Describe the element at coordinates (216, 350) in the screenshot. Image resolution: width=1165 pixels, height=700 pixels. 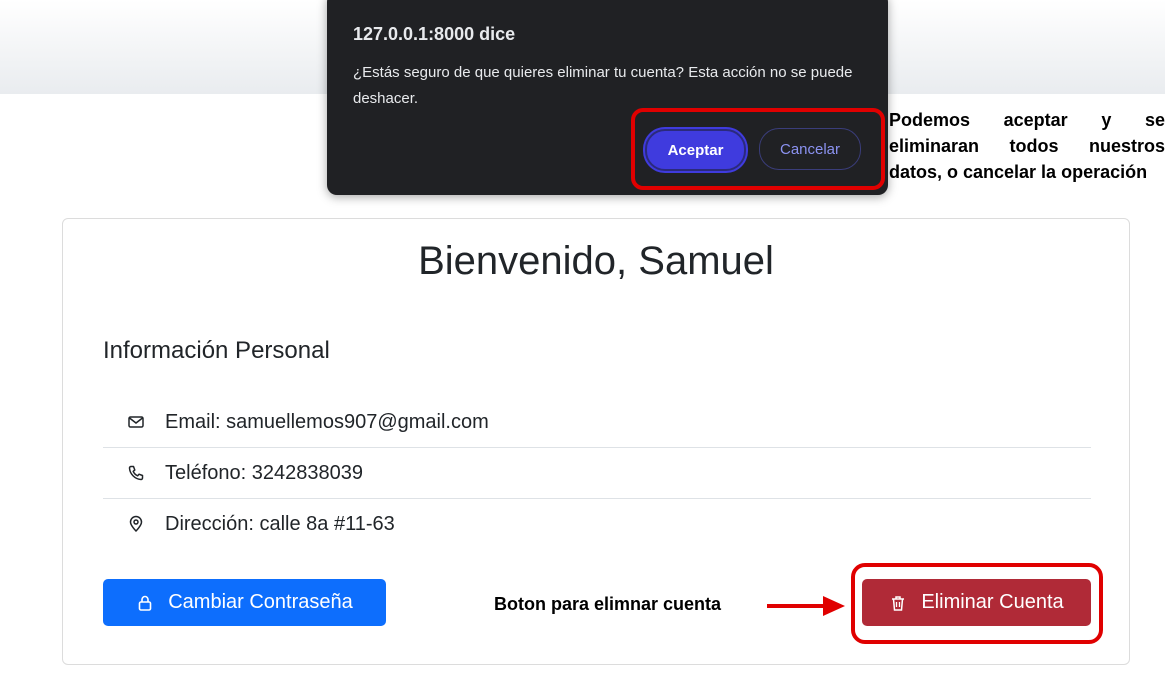
I see `section-title: Información Personal` at that location.